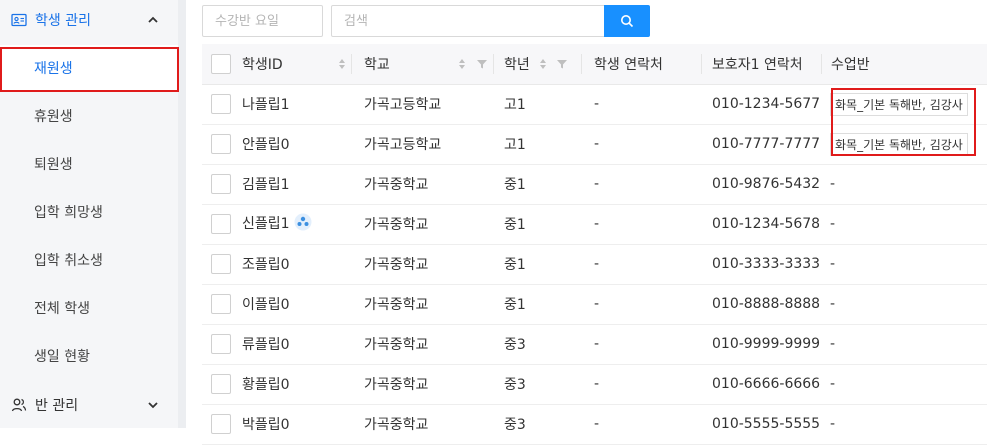  I want to click on sidebar-item-on-leave: 휴원생, so click(89, 116).